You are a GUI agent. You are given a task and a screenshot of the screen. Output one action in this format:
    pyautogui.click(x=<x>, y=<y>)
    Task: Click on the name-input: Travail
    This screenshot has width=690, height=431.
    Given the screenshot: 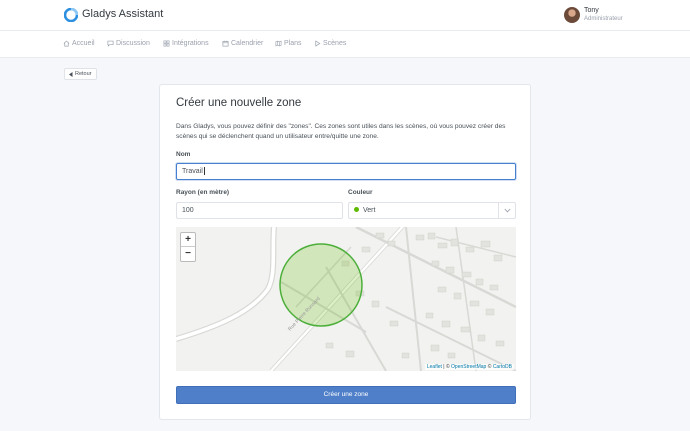 What is the action you would take?
    pyautogui.click(x=346, y=171)
    